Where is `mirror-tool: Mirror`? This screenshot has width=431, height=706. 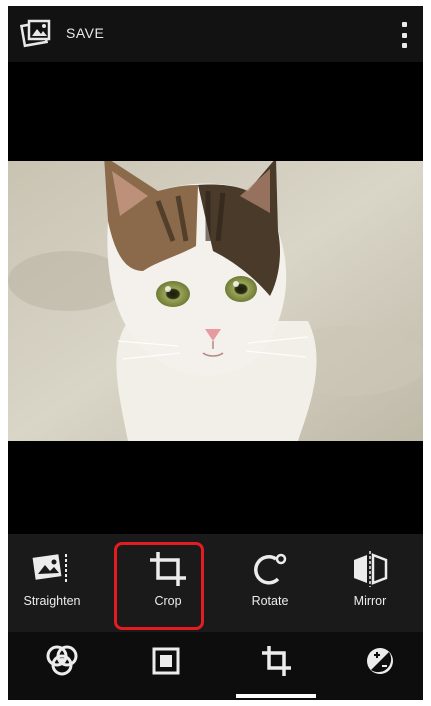
mirror-tool: Mirror is located at coordinates (370, 586).